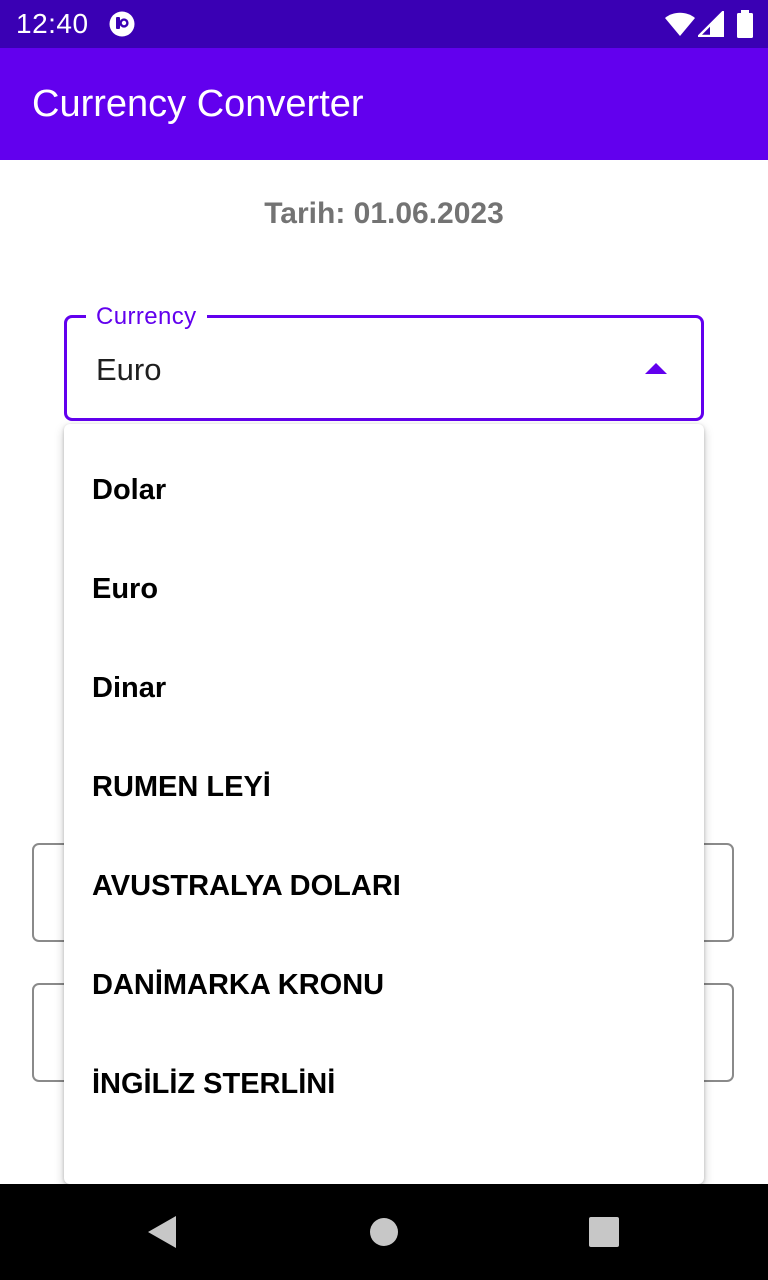 The image size is (768, 1280). I want to click on recents-icon, so click(604, 1232).